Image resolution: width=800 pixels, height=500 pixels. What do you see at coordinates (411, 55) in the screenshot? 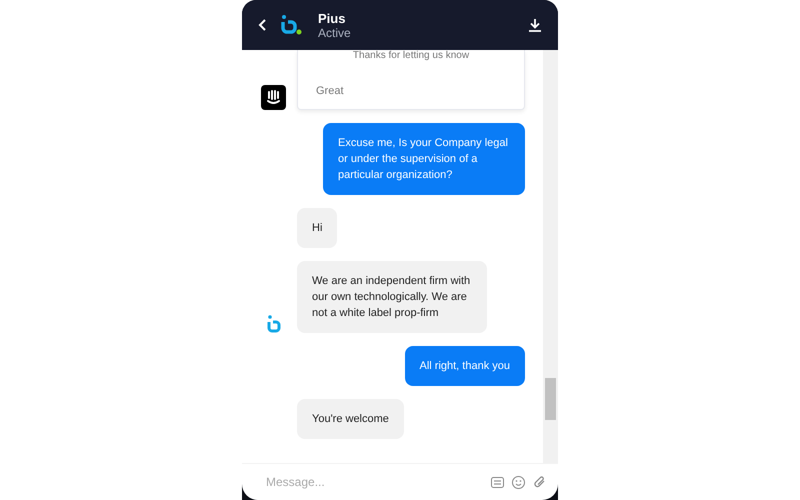
I see `card-title: Thanks for letting us know` at bounding box center [411, 55].